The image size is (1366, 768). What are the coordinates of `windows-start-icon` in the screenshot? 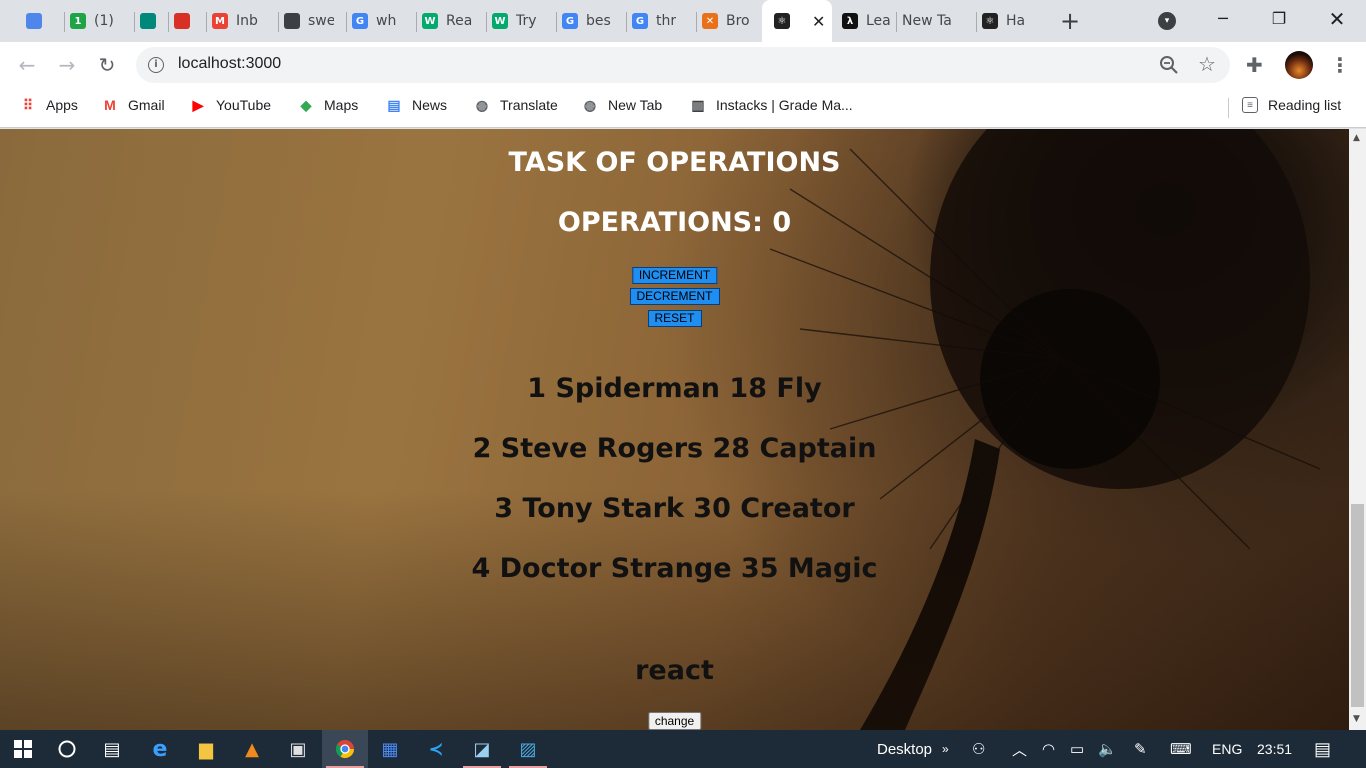 It's located at (23, 749).